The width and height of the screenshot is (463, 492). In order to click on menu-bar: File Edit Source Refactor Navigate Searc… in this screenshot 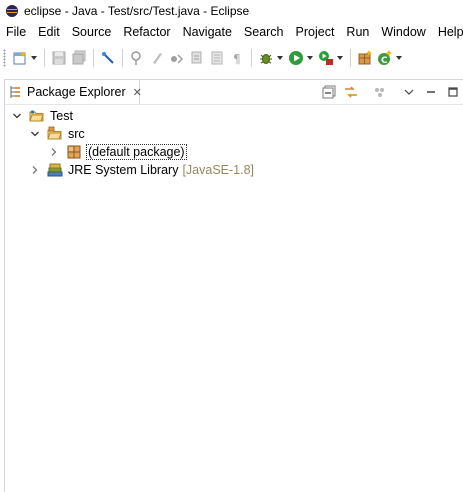, I will do `click(231, 32)`.